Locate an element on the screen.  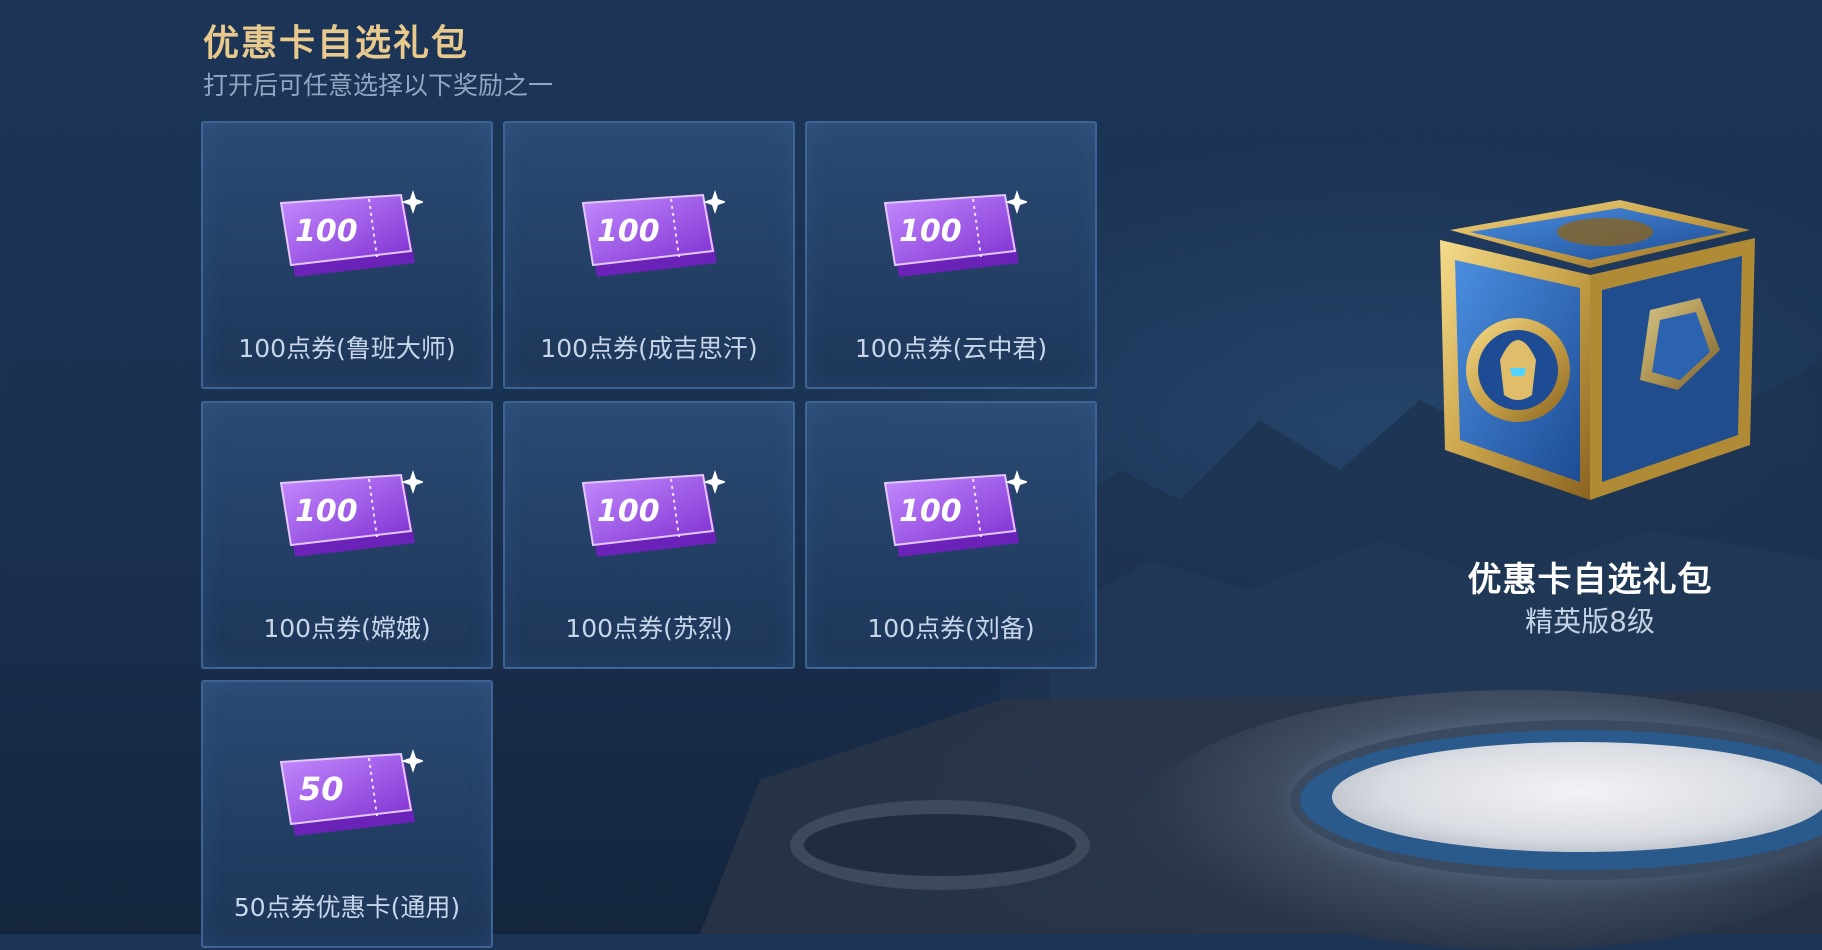
arena-disc is located at coordinates (1577, 797).